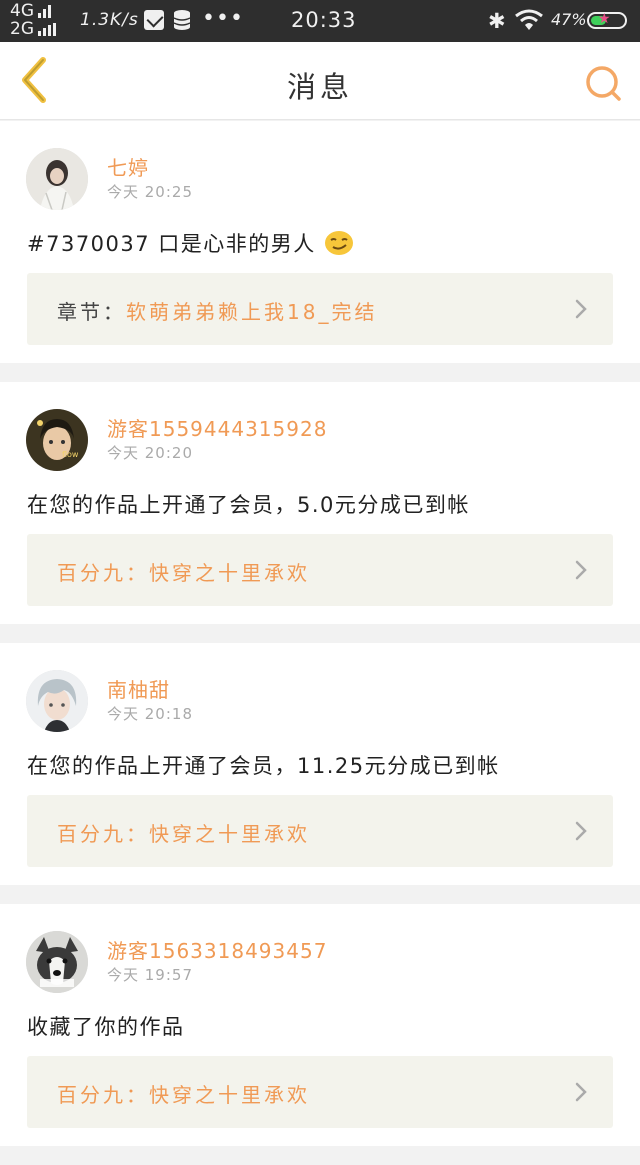 The height and width of the screenshot is (1165, 640). I want to click on storage-icon, so click(182, 20).